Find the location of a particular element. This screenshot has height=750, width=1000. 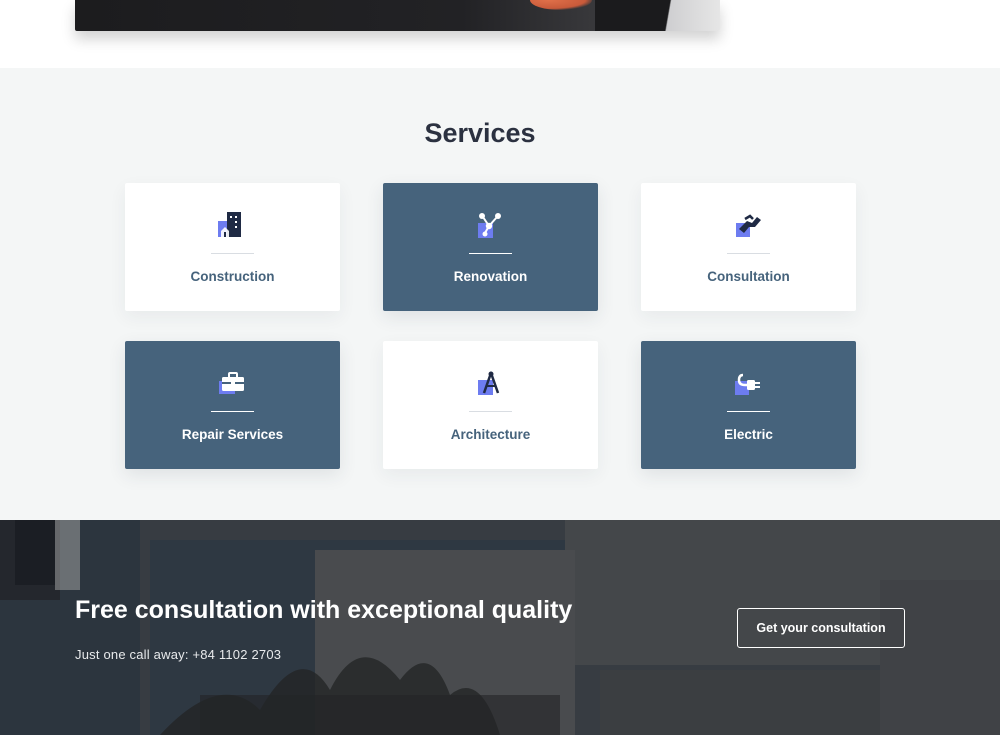

service-label: Renovation is located at coordinates (490, 276).